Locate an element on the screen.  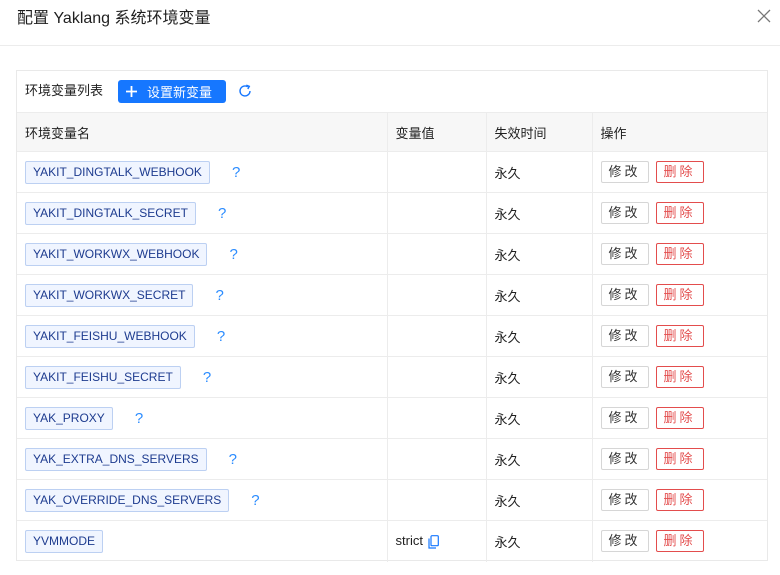
cell-name: YAKIT_FEISHU_WEBHOOK? is located at coordinates (202, 336).